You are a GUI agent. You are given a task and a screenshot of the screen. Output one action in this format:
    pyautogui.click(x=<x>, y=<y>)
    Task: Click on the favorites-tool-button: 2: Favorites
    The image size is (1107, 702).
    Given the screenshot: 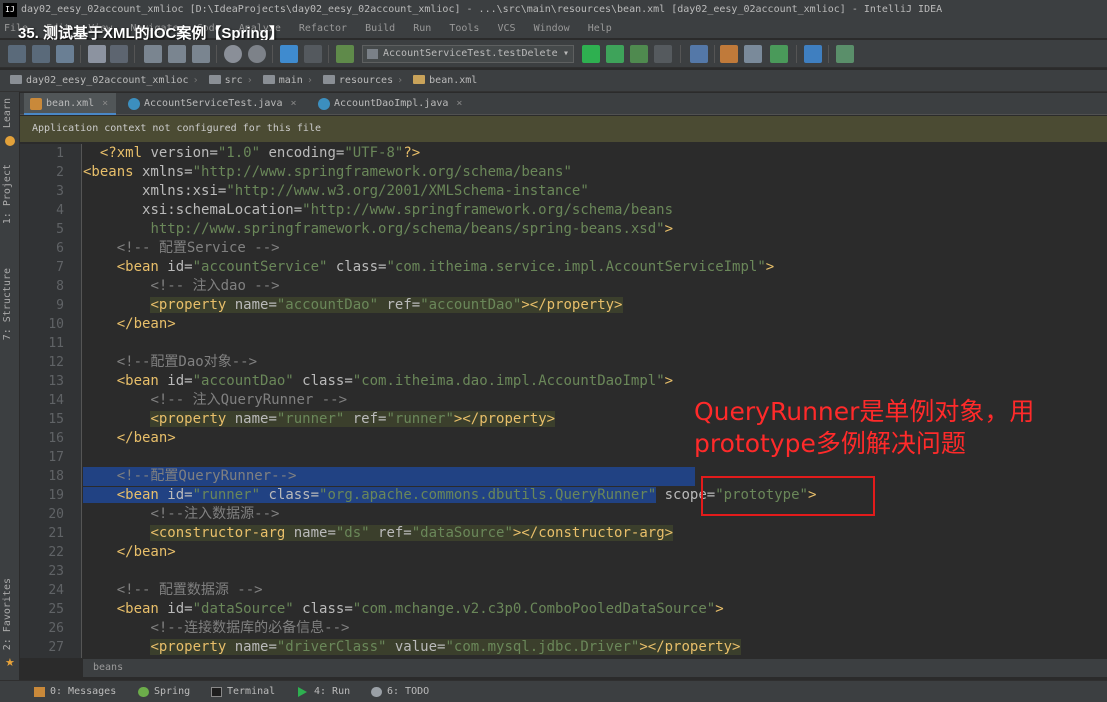 What is the action you would take?
    pyautogui.click(x=7, y=614)
    